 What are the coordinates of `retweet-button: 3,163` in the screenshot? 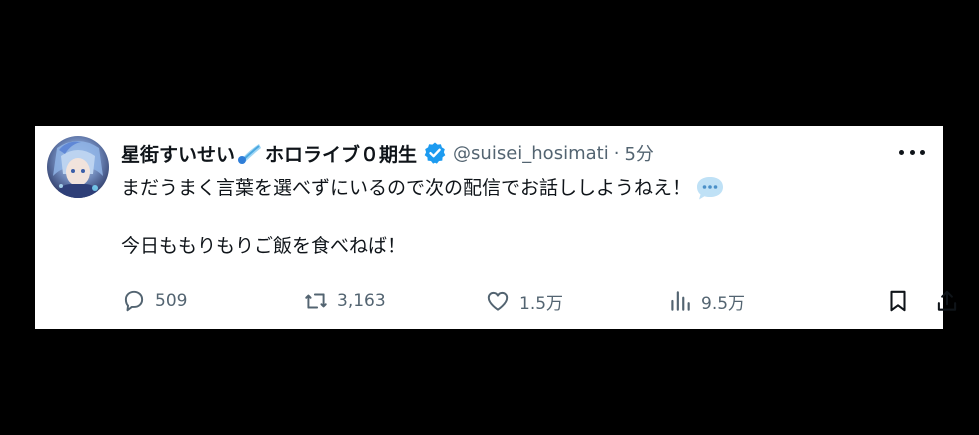 It's located at (344, 301).